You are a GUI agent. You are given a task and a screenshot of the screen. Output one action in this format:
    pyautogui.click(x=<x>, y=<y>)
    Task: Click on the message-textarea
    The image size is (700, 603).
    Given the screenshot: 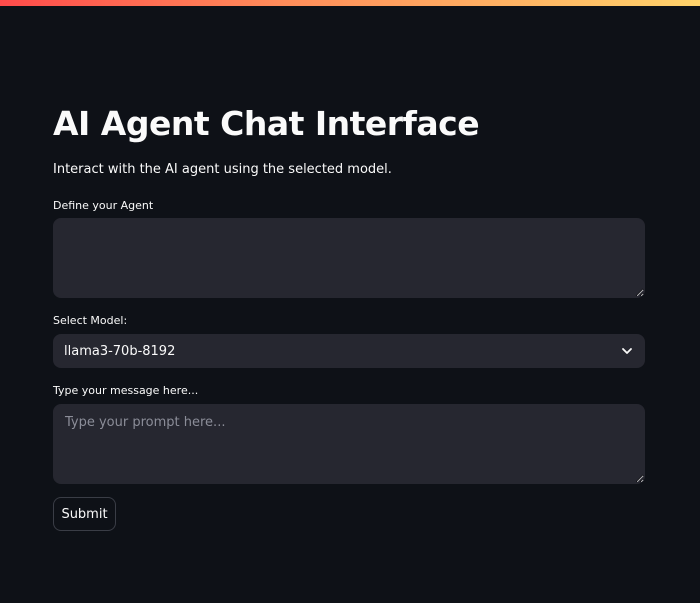 What is the action you would take?
    pyautogui.click(x=349, y=444)
    